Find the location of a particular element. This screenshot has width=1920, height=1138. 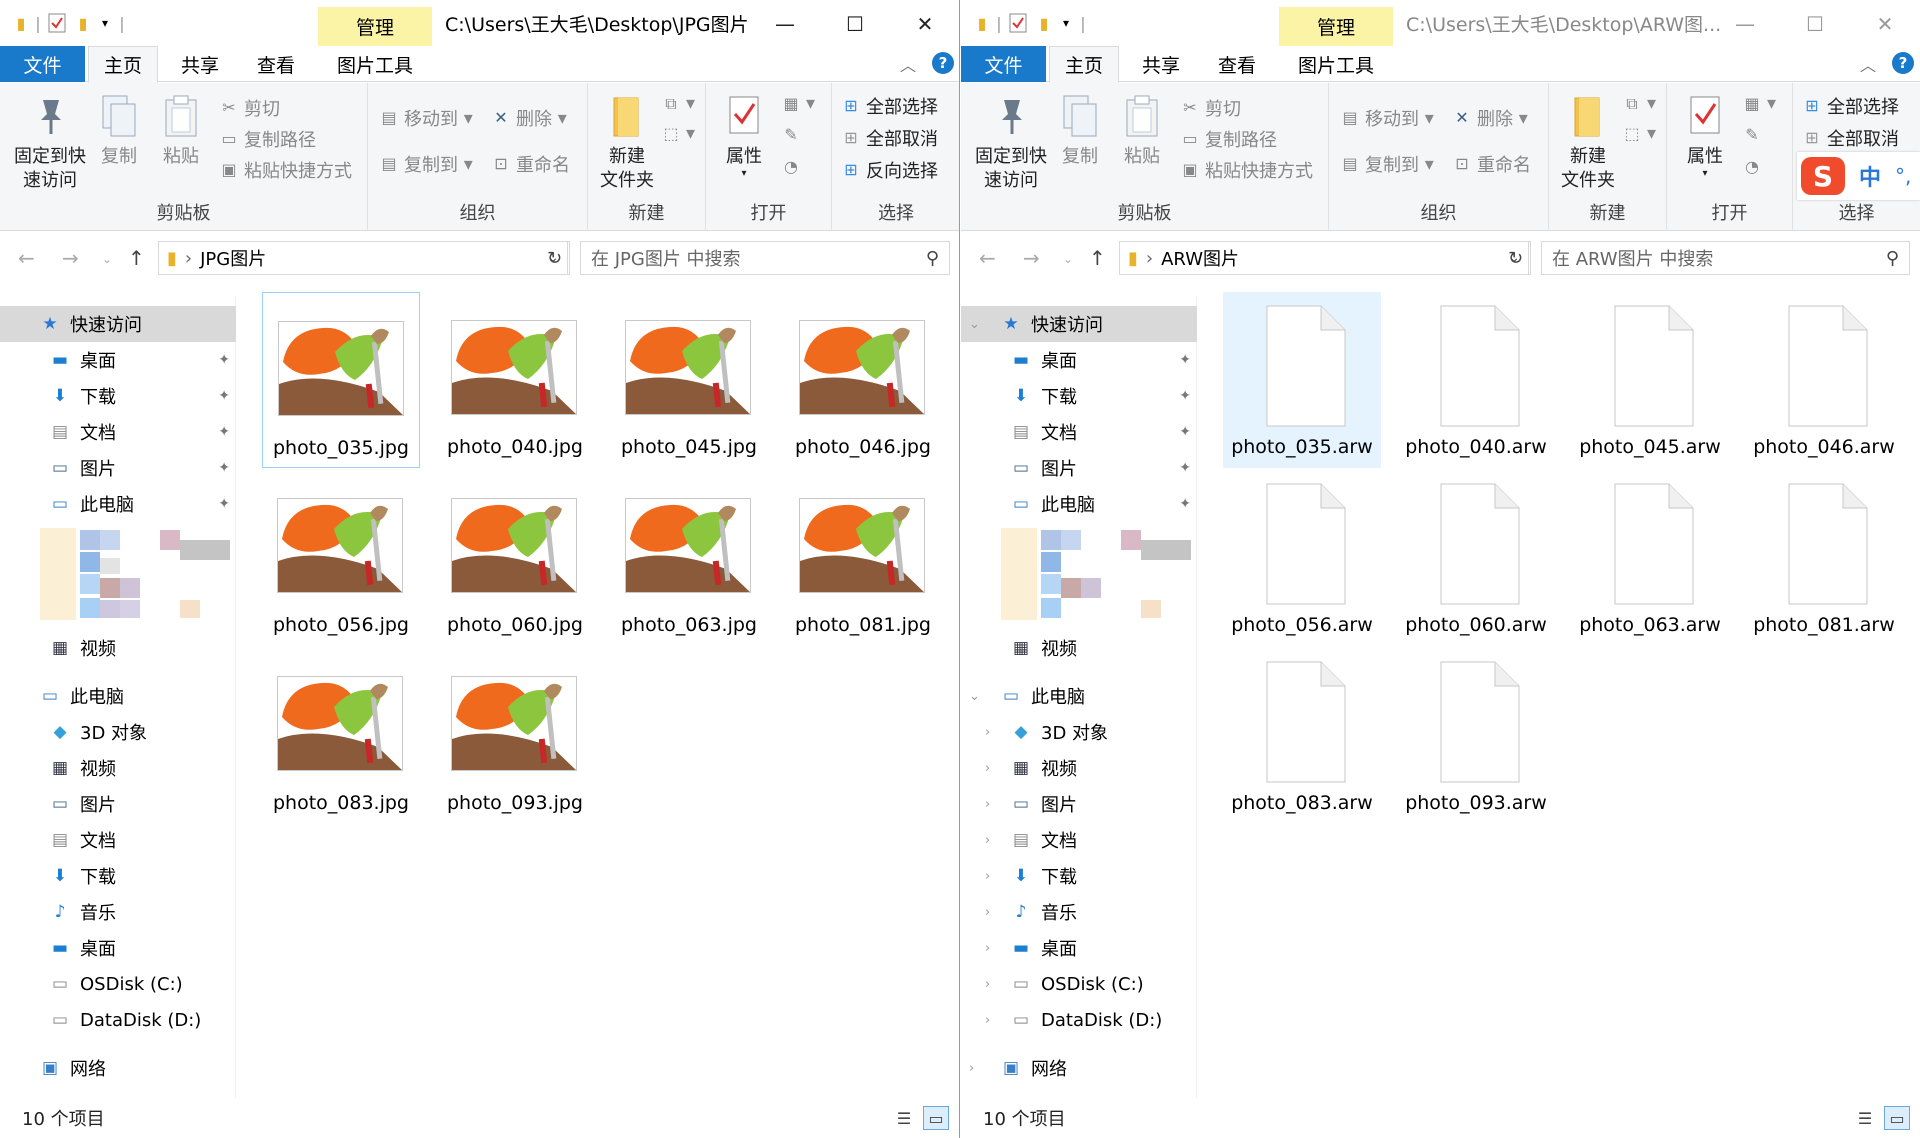

nav-3d-objects: › ◆ 3D 对象 is located at coordinates (1079, 732).